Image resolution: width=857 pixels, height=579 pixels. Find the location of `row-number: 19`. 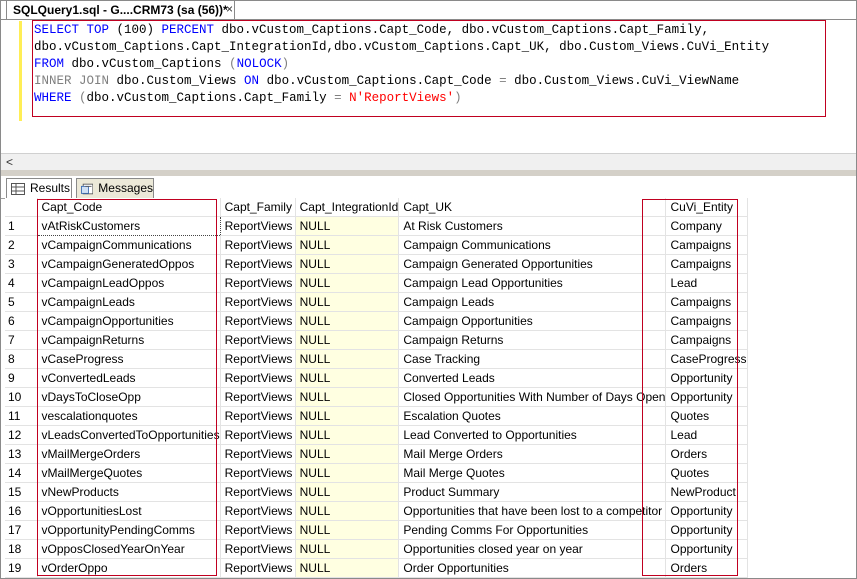

row-number: 19 is located at coordinates (21, 568).